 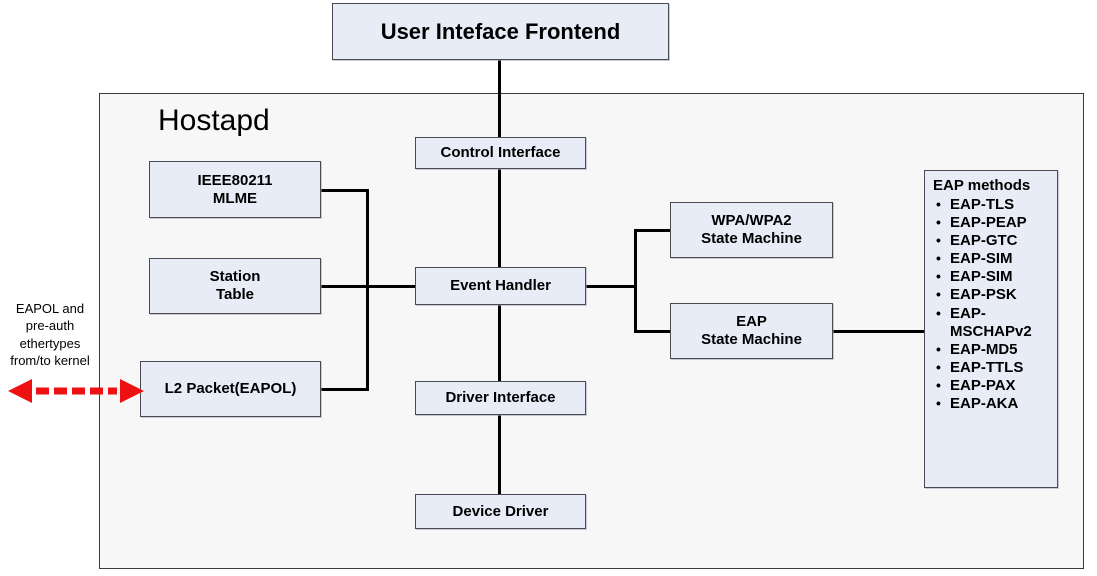 I want to click on connector-station-table-to-left-bus, so click(x=344, y=286).